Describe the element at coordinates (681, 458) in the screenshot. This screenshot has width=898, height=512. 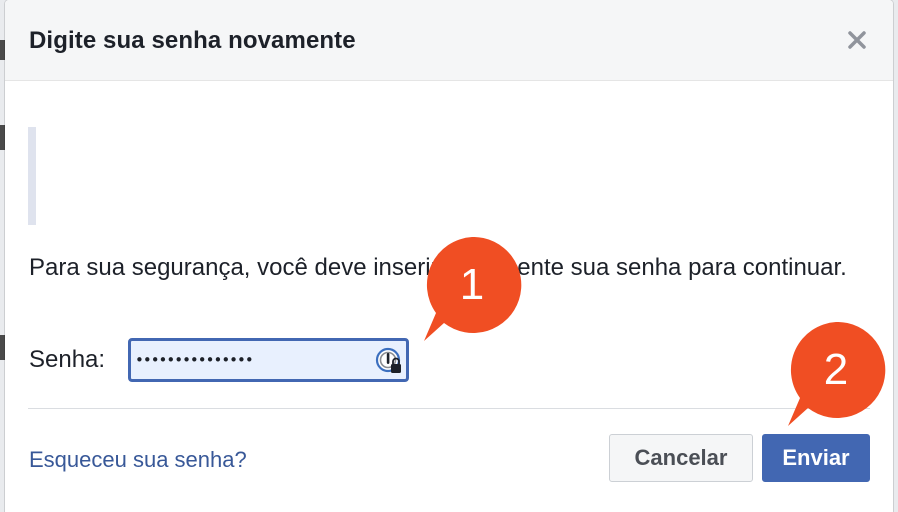
I see `cancel-button: Cancelar` at that location.